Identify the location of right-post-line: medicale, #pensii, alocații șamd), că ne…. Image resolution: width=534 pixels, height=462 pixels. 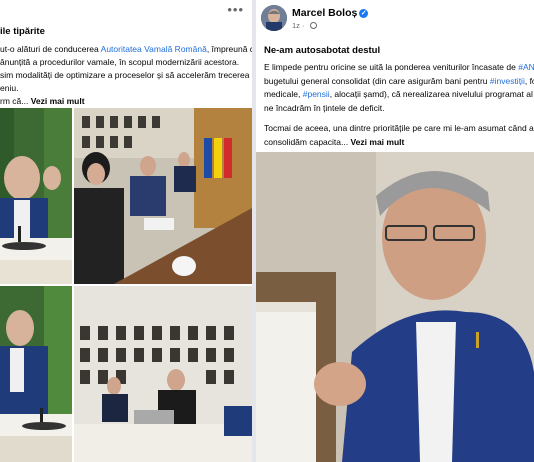
(399, 94).